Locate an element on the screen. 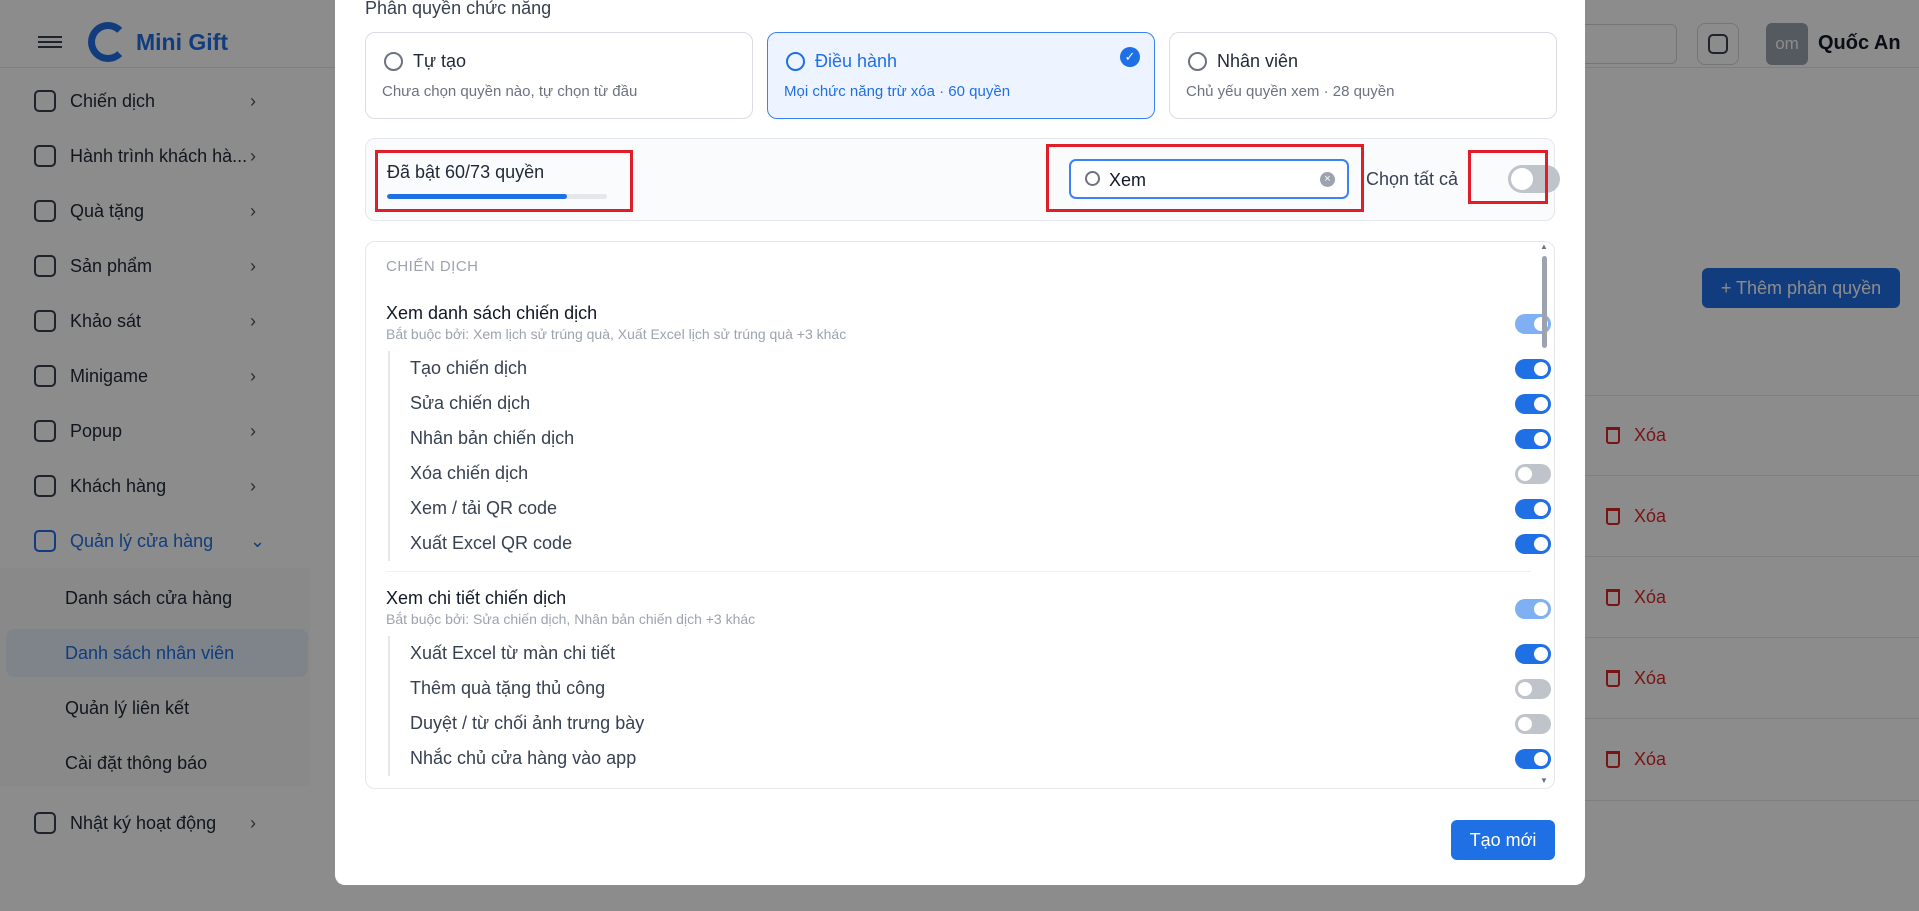 The width and height of the screenshot is (1919, 911). permission-child: Tạo chiến dịch is located at coordinates (457, 368).